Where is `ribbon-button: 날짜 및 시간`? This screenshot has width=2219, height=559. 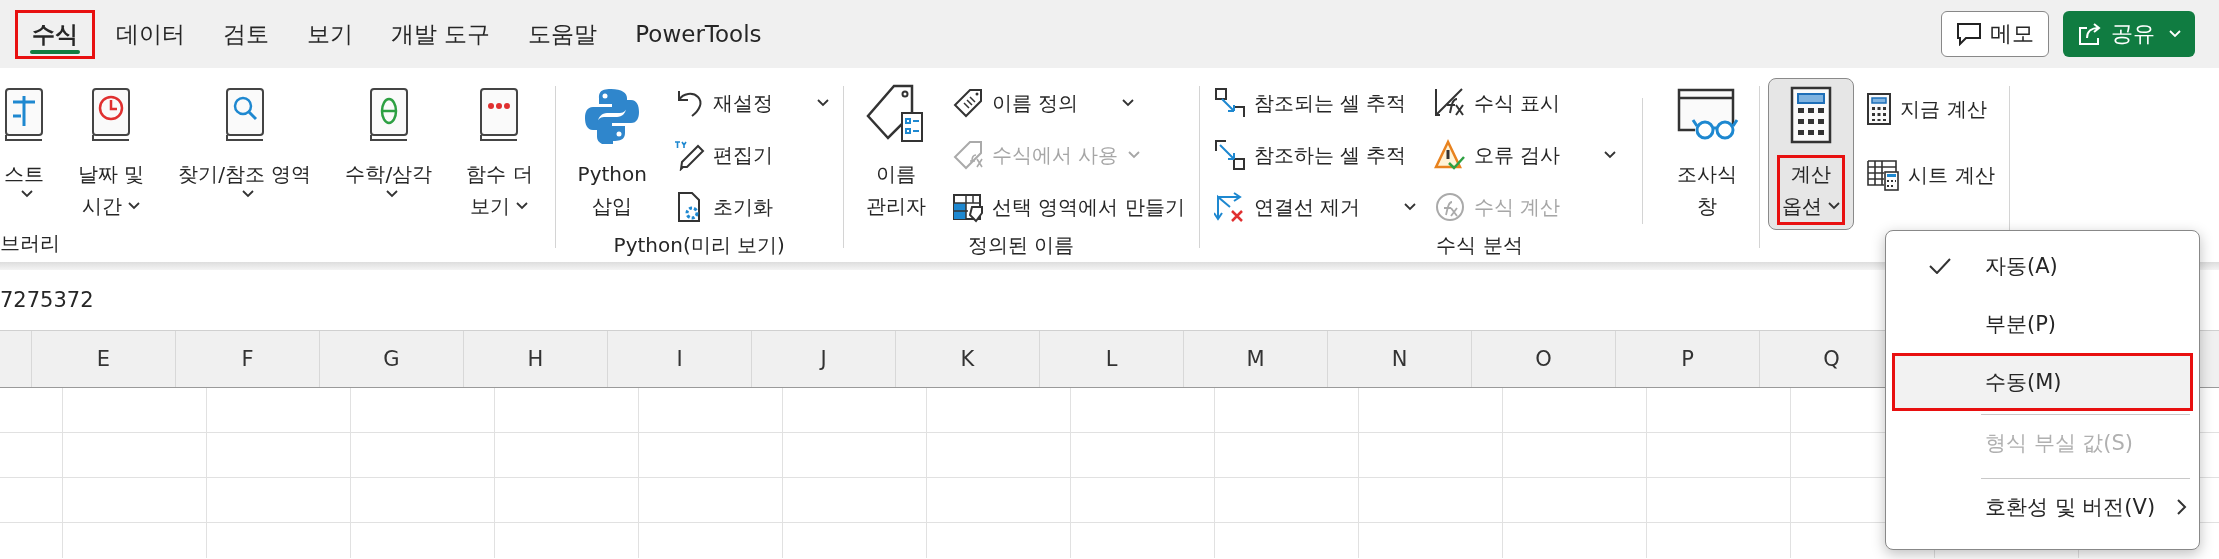
ribbon-button: 날짜 및 시간 is located at coordinates (111, 154).